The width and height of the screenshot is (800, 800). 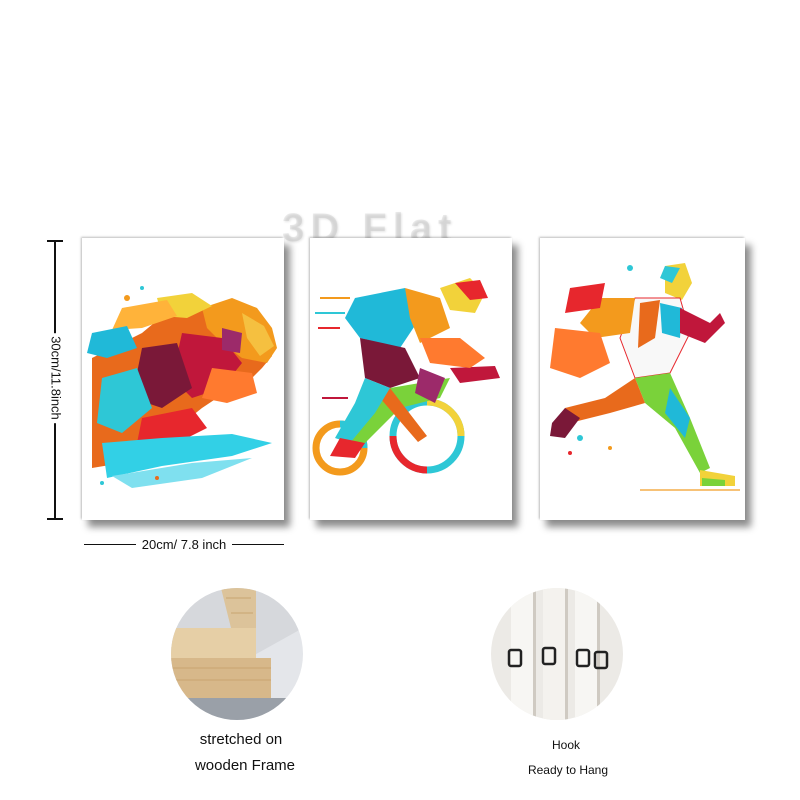 I want to click on frame-caption-line1: stretched on, so click(x=241, y=739).